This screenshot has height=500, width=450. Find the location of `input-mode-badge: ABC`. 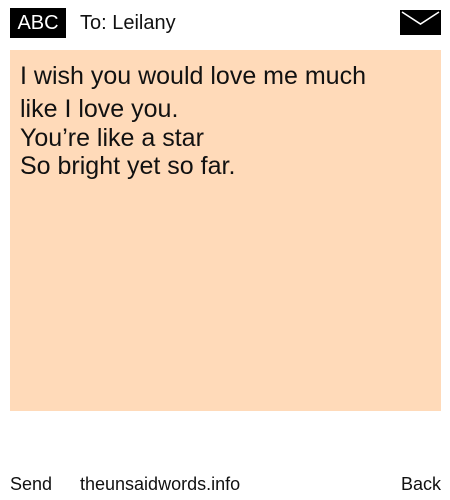

input-mode-badge: ABC is located at coordinates (38, 23).